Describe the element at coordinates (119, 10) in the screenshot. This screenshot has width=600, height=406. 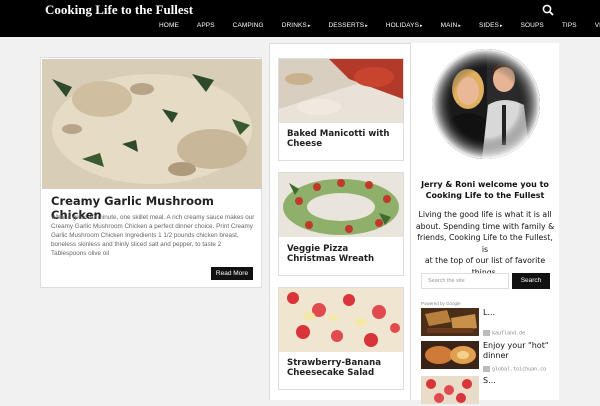
I see `site-title: Cooking Life to the Fullest` at that location.